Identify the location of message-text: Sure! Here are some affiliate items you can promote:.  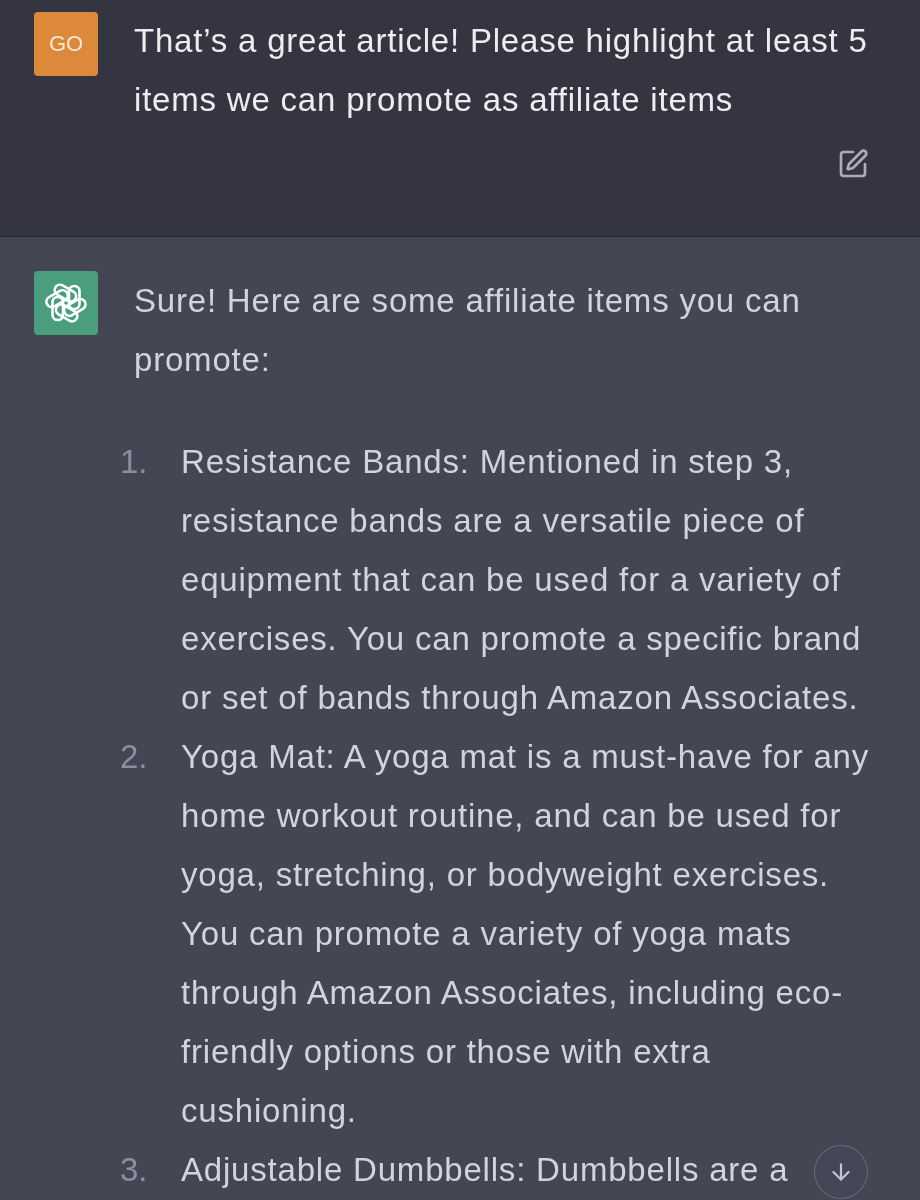
(468, 330).